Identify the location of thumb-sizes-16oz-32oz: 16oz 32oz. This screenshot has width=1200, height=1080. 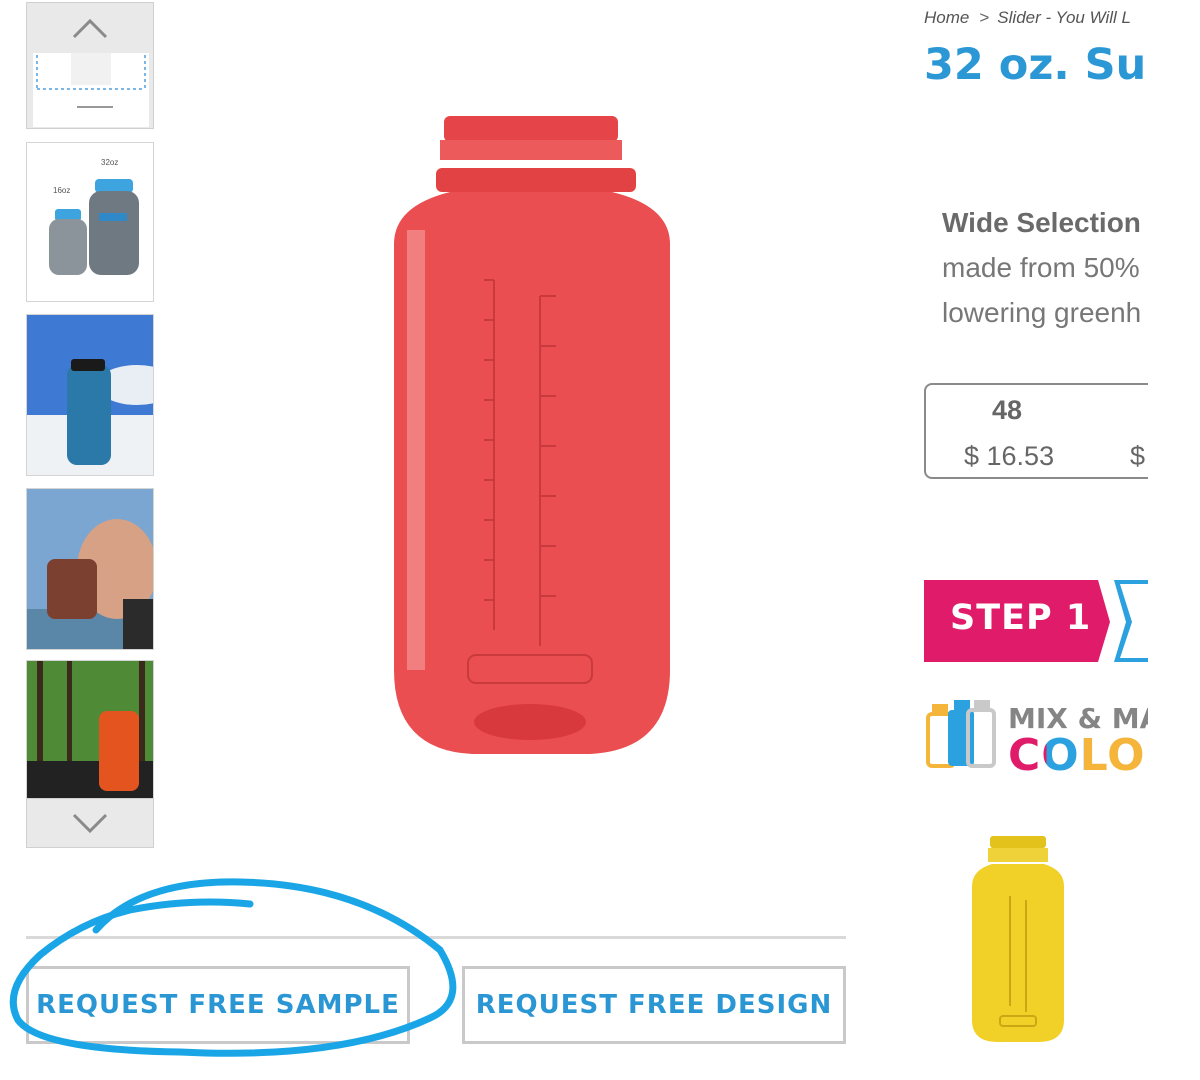
(90, 222).